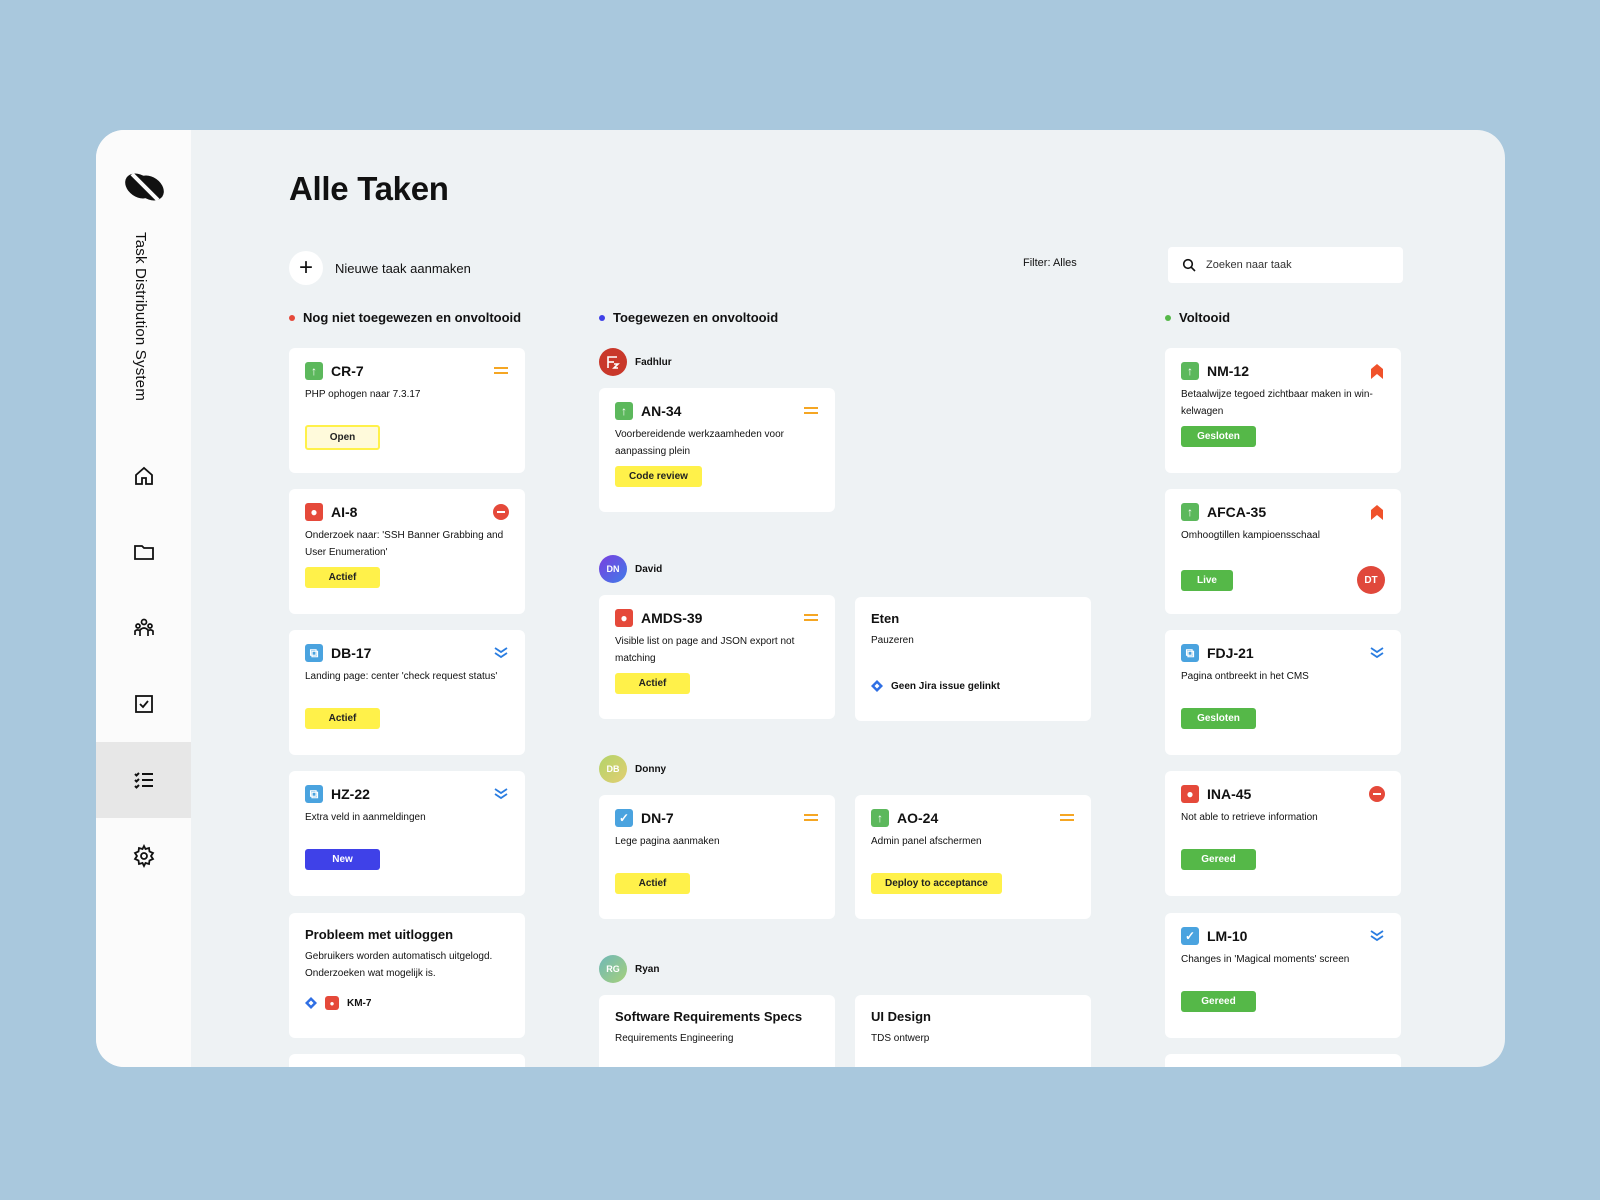 The height and width of the screenshot is (1200, 1600). I want to click on priority-highest-icon, so click(1377, 512).